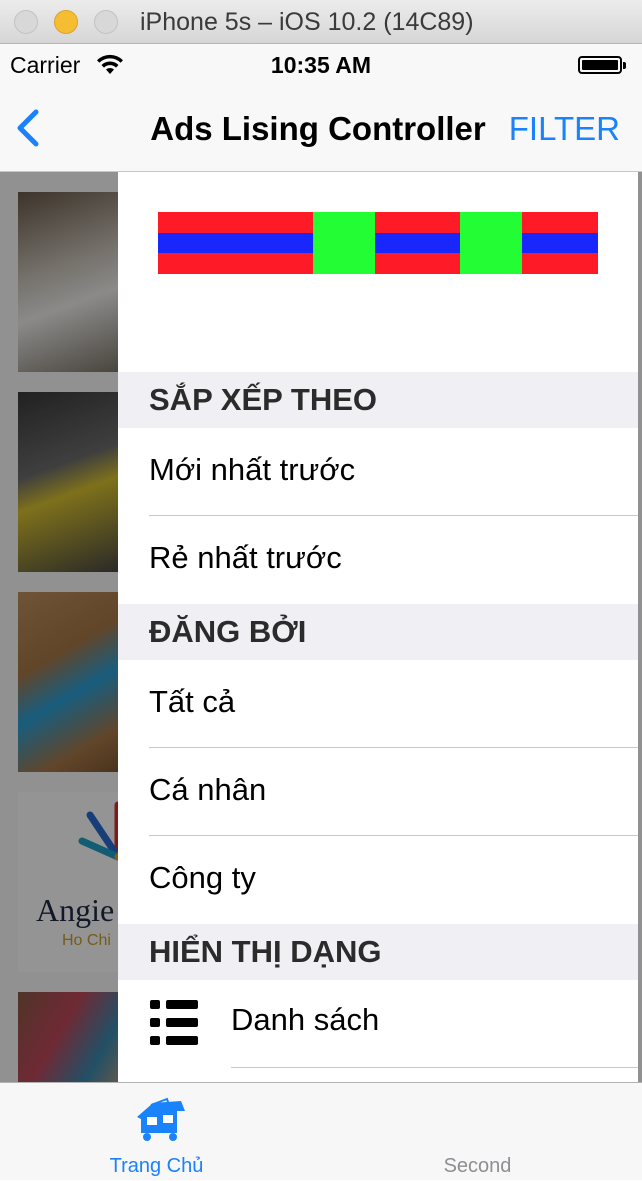 Image resolution: width=642 pixels, height=1181 pixels. I want to click on option-label: Tất cả, so click(192, 701).